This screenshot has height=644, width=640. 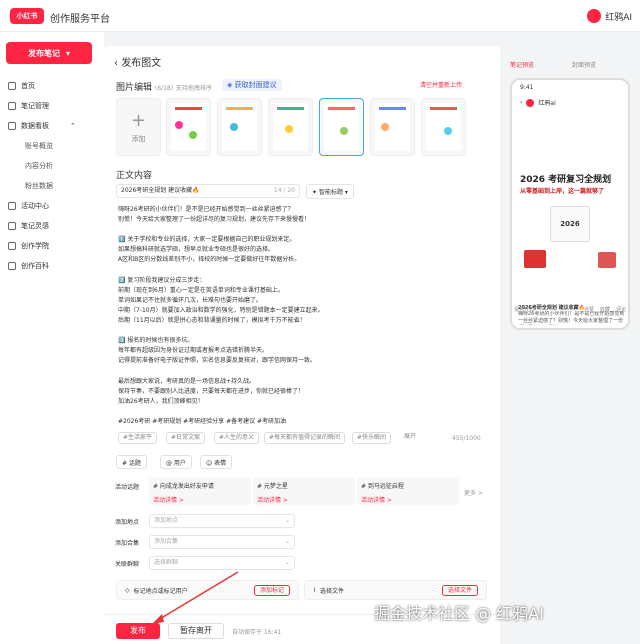 What do you see at coordinates (183, 486) in the screenshot?
I see `activity-title: # 向成龙发出好友申请` at bounding box center [183, 486].